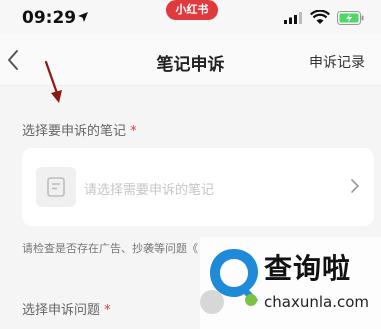 This screenshot has width=381, height=329. What do you see at coordinates (53, 81) in the screenshot?
I see `annotation-arrow-icon` at bounding box center [53, 81].